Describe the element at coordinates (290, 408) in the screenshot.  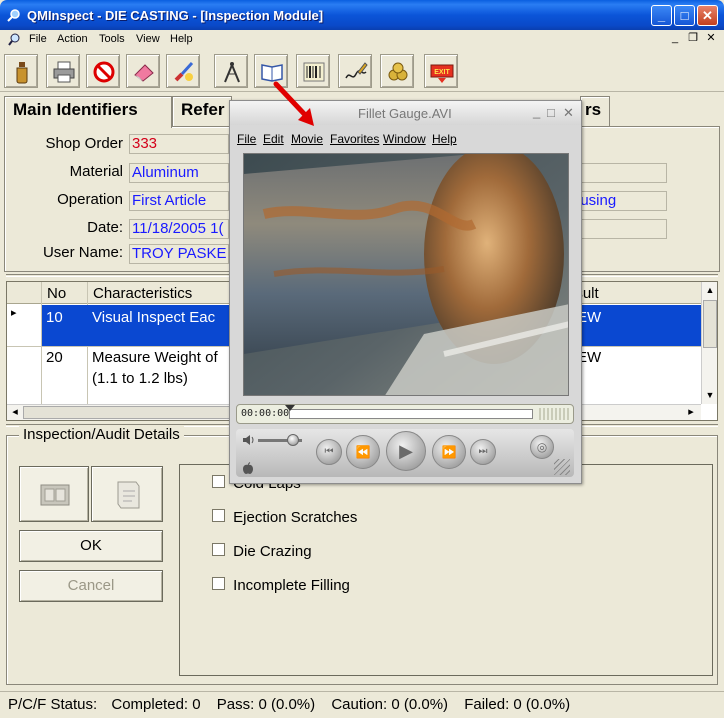
I see `movie-playhead` at that location.